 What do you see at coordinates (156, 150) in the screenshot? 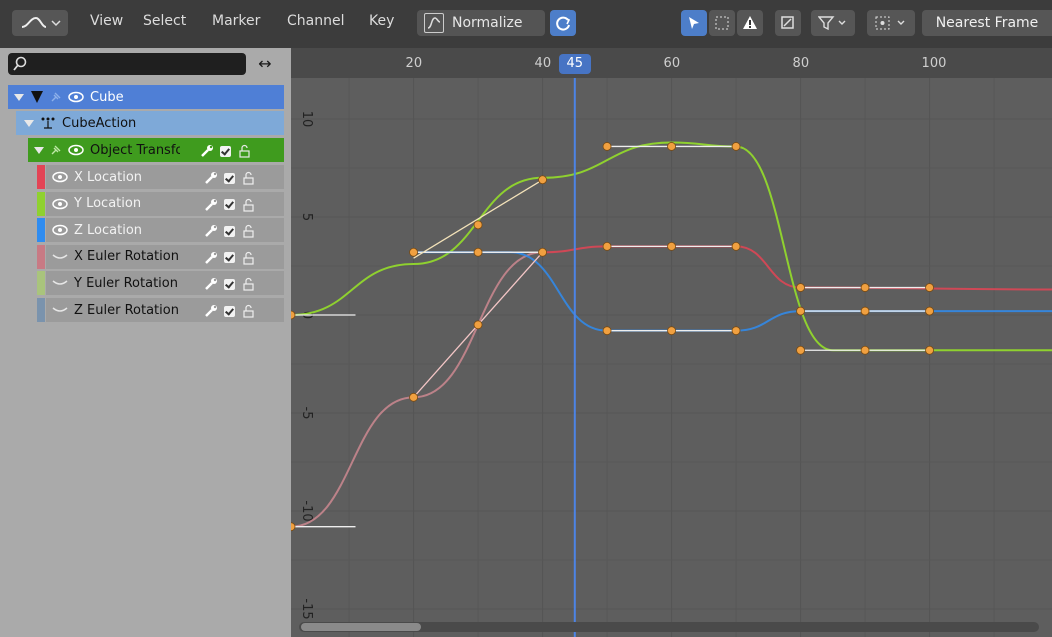
I see `channel-row-group: Object Transforms` at bounding box center [156, 150].